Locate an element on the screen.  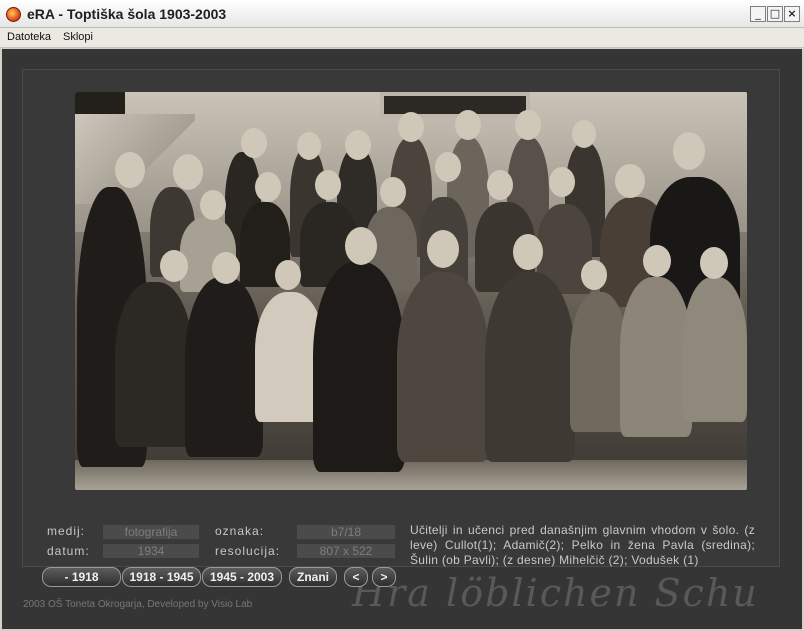
window-title: eRA - Toptiška šola 1903-2003 is located at coordinates (127, 14).